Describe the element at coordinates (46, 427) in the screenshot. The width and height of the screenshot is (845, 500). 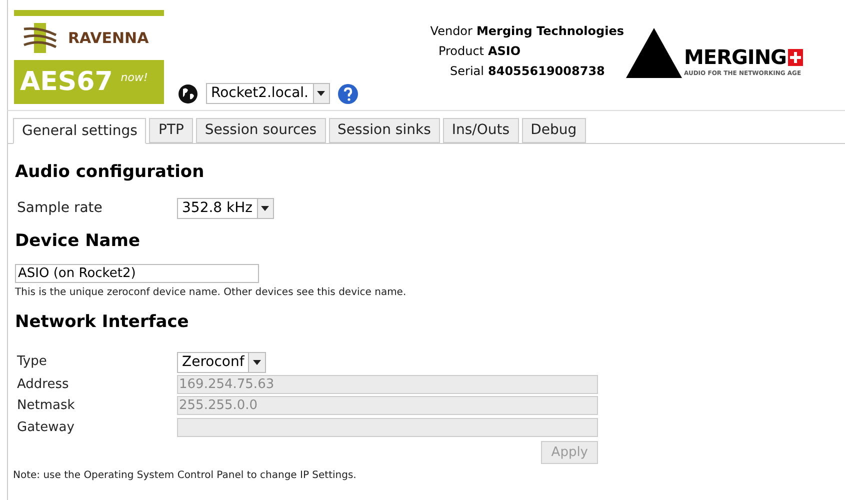
I see `field-label: Gateway` at that location.